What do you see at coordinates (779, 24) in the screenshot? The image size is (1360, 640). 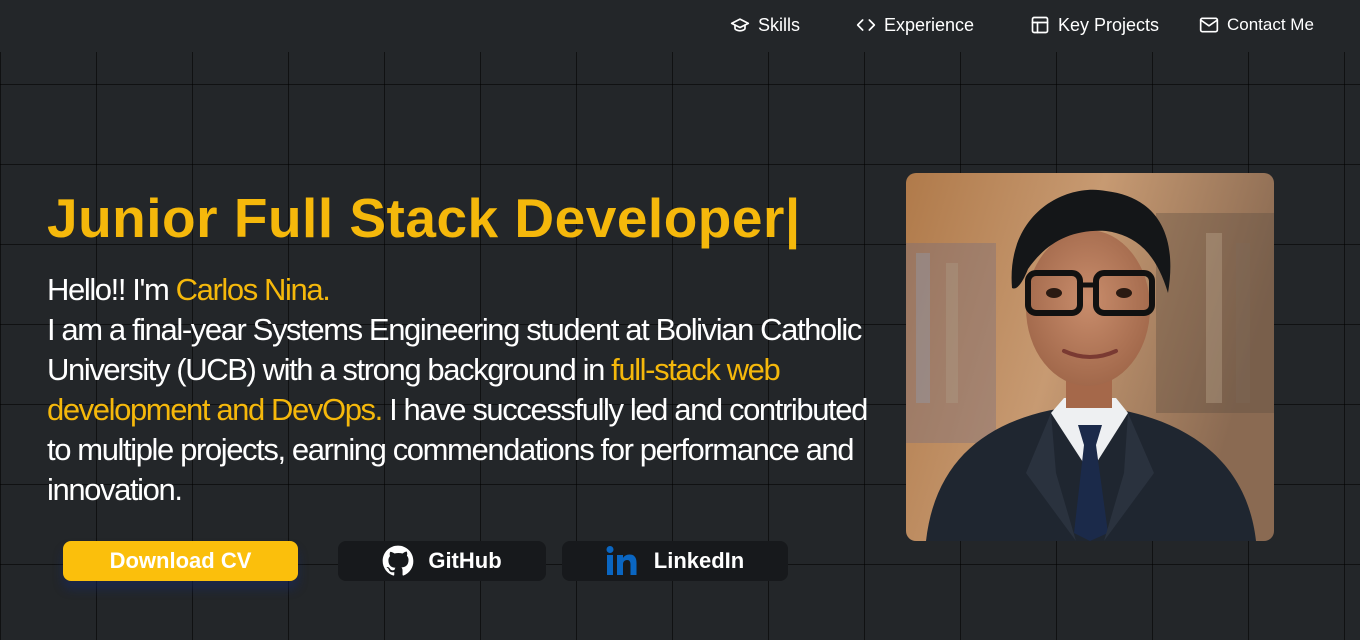 I see `nav-skills-label: Skills` at bounding box center [779, 24].